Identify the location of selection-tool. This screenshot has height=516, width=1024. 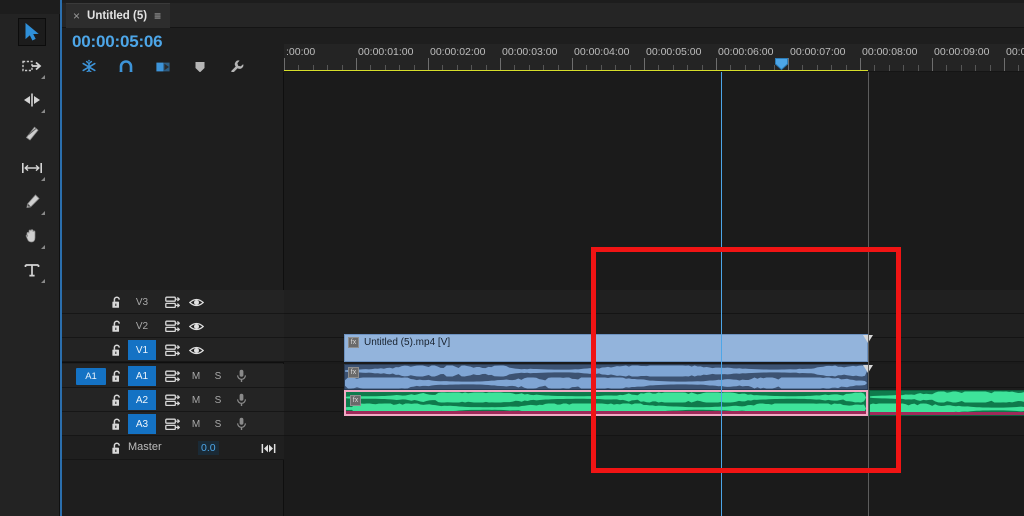
(32, 32).